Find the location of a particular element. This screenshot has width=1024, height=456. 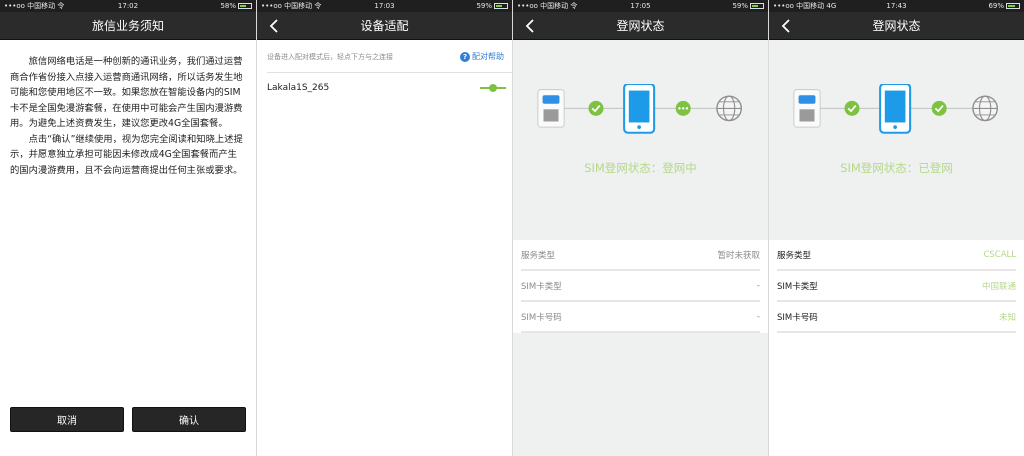

page-title: 旅信业务须知 is located at coordinates (127, 26).